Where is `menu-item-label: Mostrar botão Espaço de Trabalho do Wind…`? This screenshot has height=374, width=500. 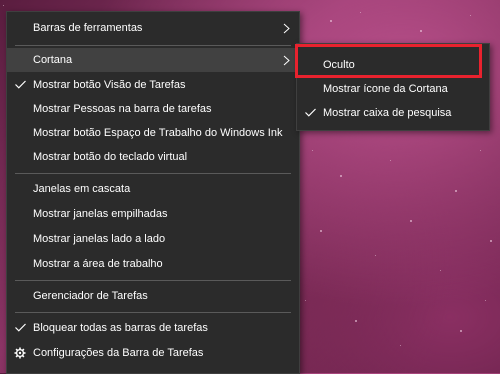 menu-item-label: Mostrar botão Espaço de Trabalho do Wind… is located at coordinates (158, 133).